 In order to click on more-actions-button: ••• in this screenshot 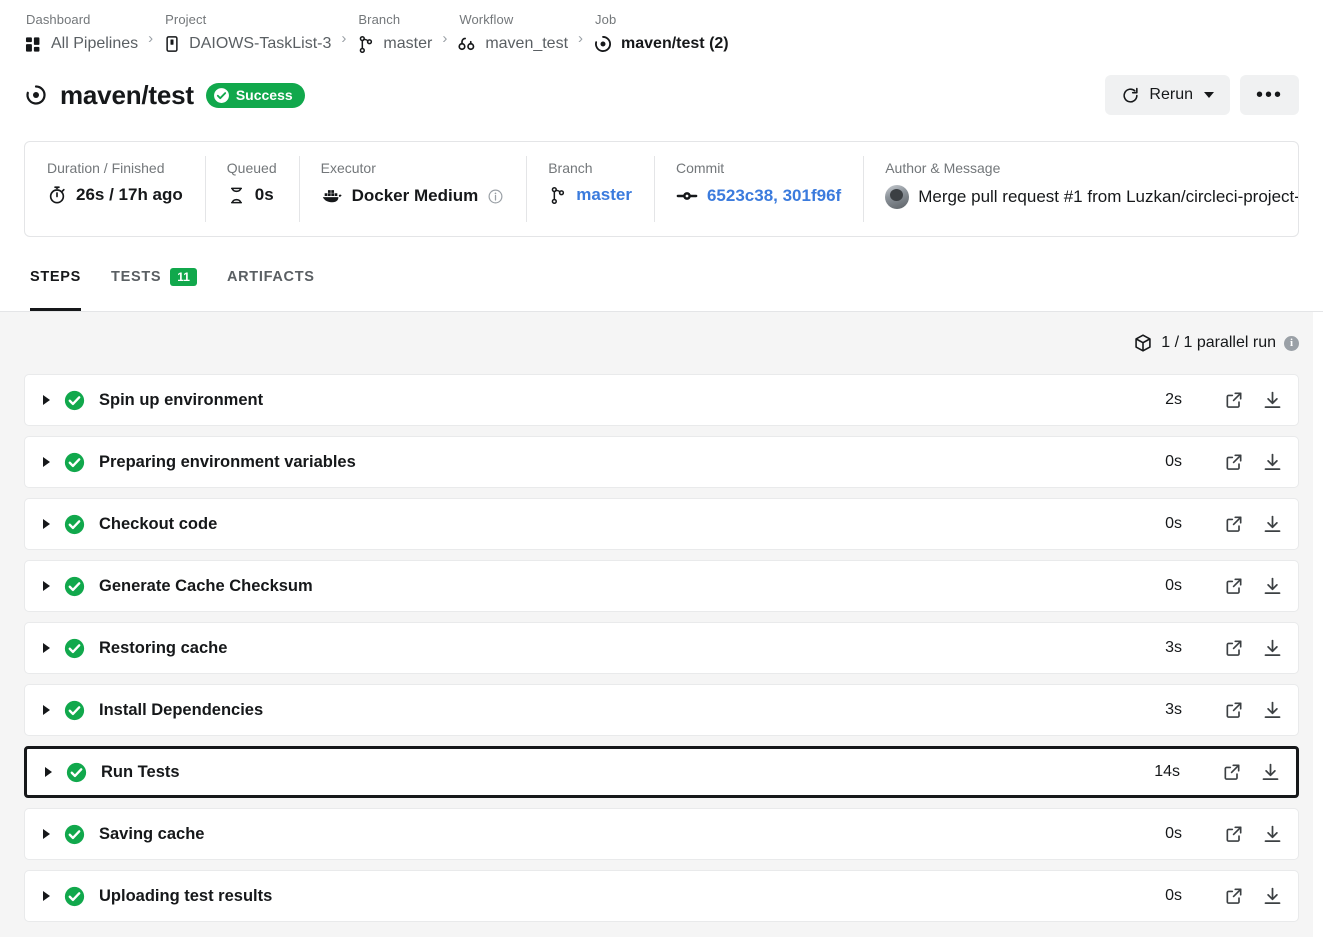, I will do `click(1269, 95)`.